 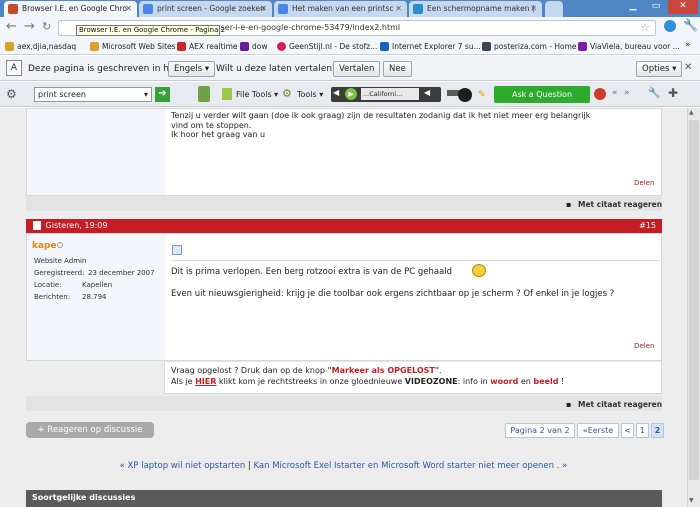 What do you see at coordinates (76, 225) in the screenshot?
I see `post-date: Gisteren, 19:09` at bounding box center [76, 225].